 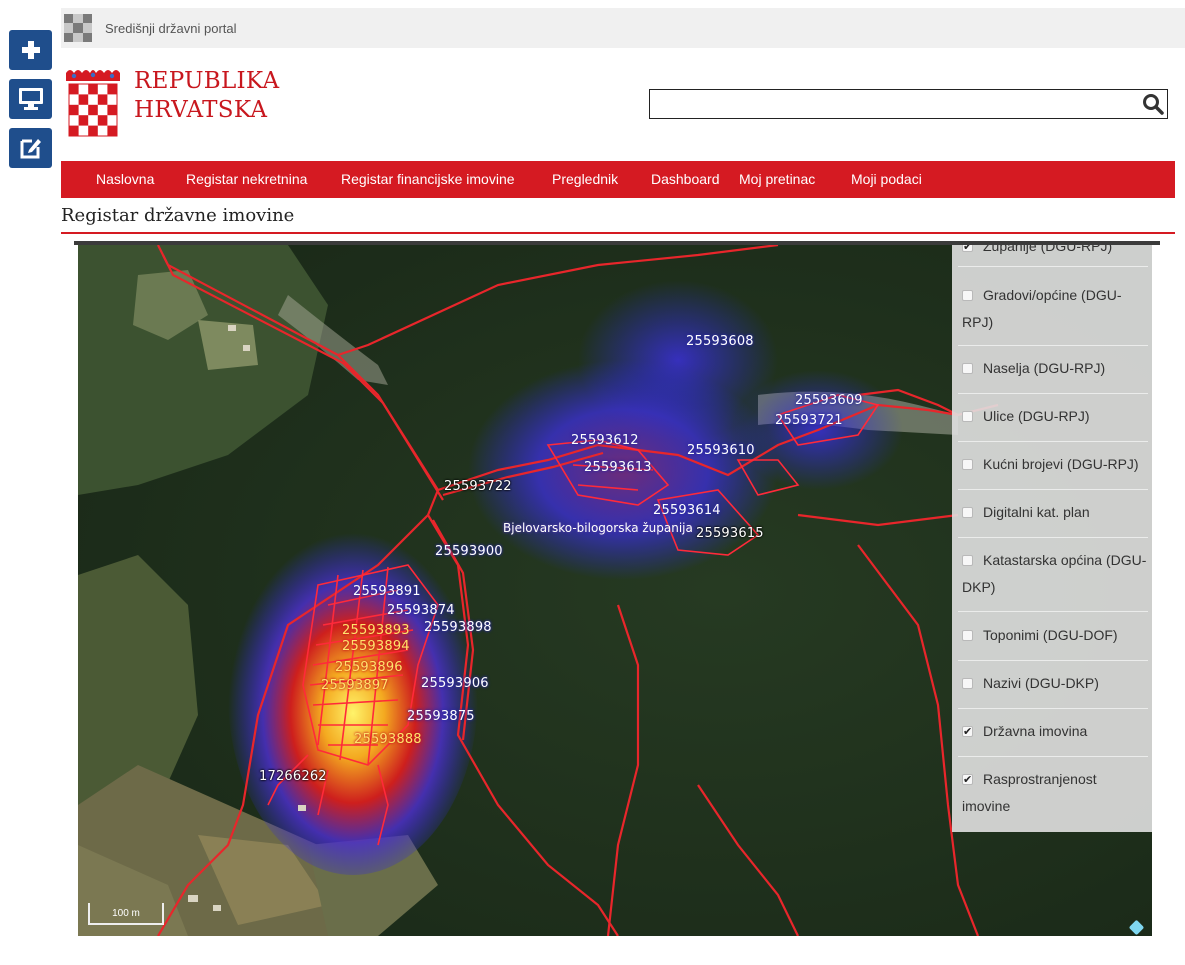 What do you see at coordinates (421, 610) in the screenshot?
I see `parcel-label: 25593874` at bounding box center [421, 610].